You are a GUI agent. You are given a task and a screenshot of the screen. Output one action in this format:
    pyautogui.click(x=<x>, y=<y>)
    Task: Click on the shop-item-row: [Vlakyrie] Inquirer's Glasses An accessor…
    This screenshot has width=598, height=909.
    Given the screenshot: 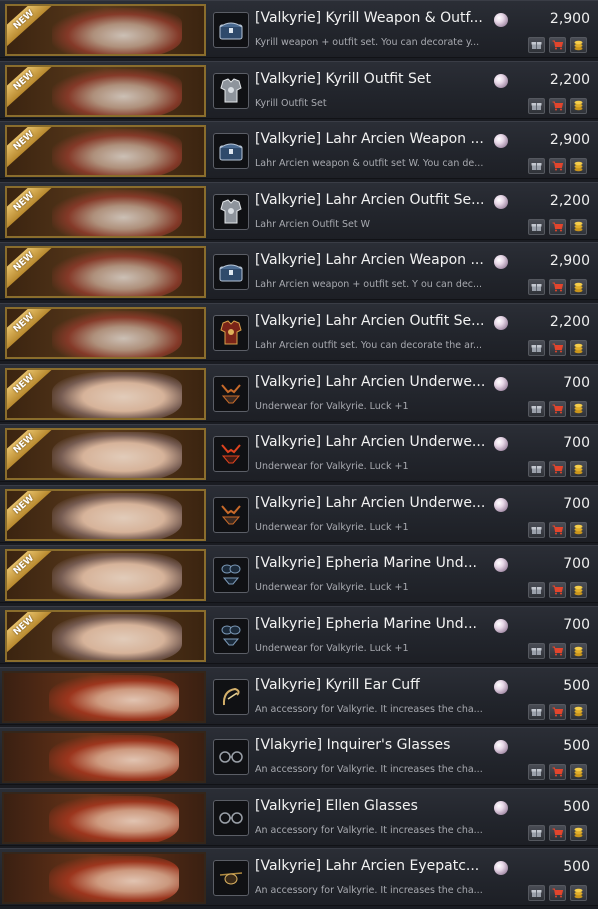 What is the action you would take?
    pyautogui.click(x=299, y=756)
    